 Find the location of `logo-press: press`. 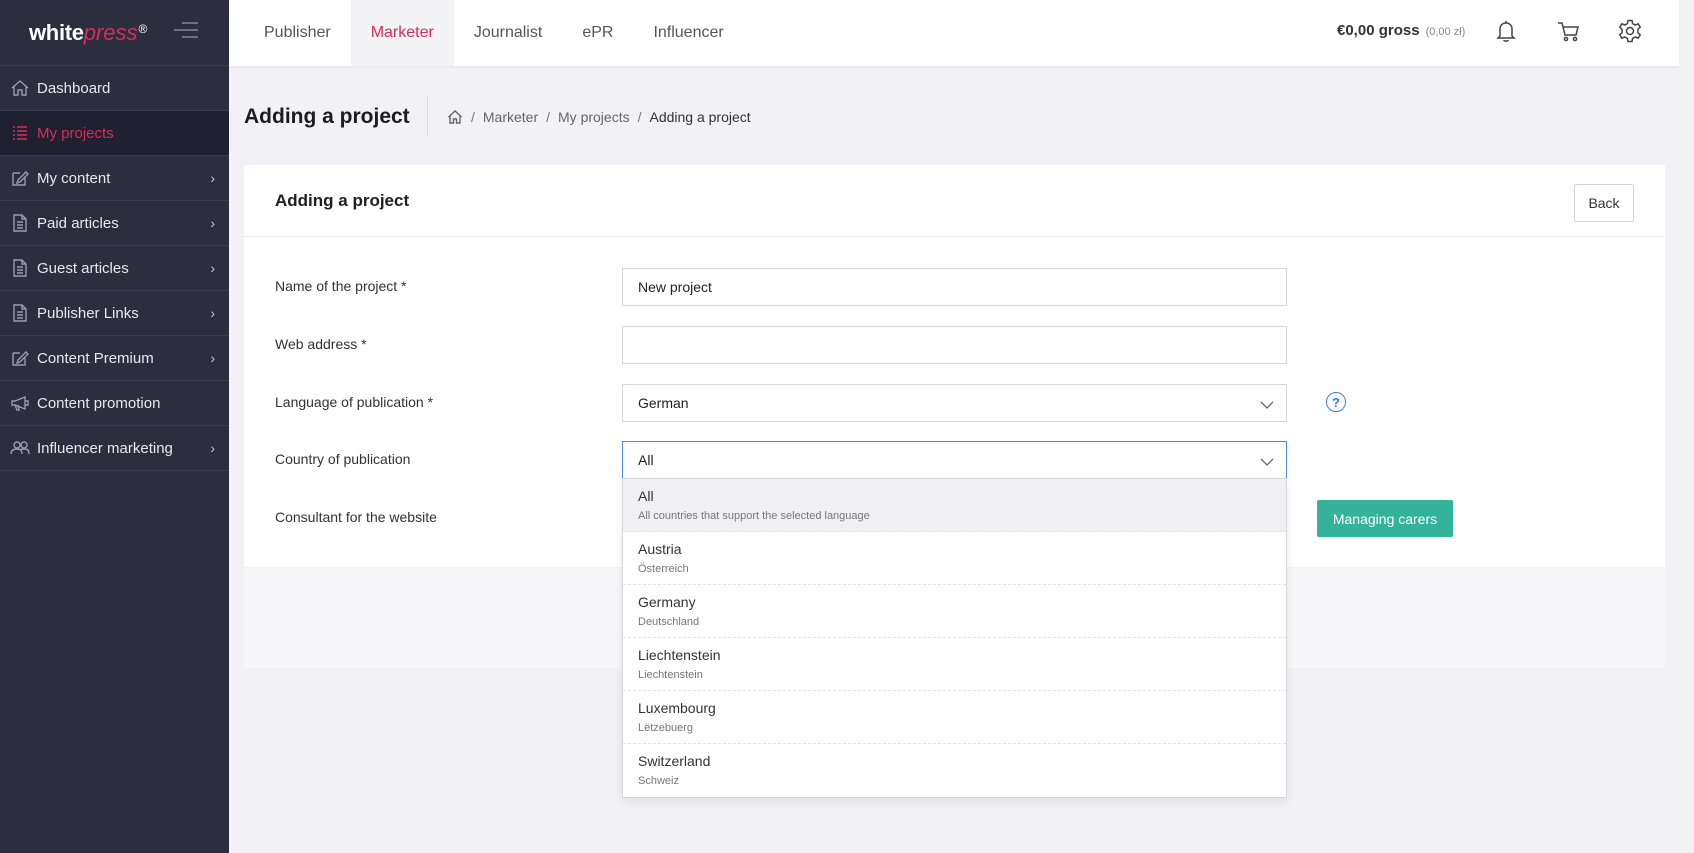

logo-press: press is located at coordinates (110, 32).